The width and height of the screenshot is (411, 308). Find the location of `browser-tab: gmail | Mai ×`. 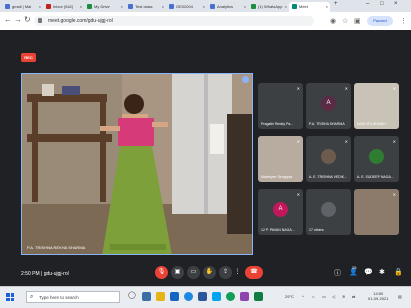

browser-tab: gmail | Mai × is located at coordinates (22, 7).